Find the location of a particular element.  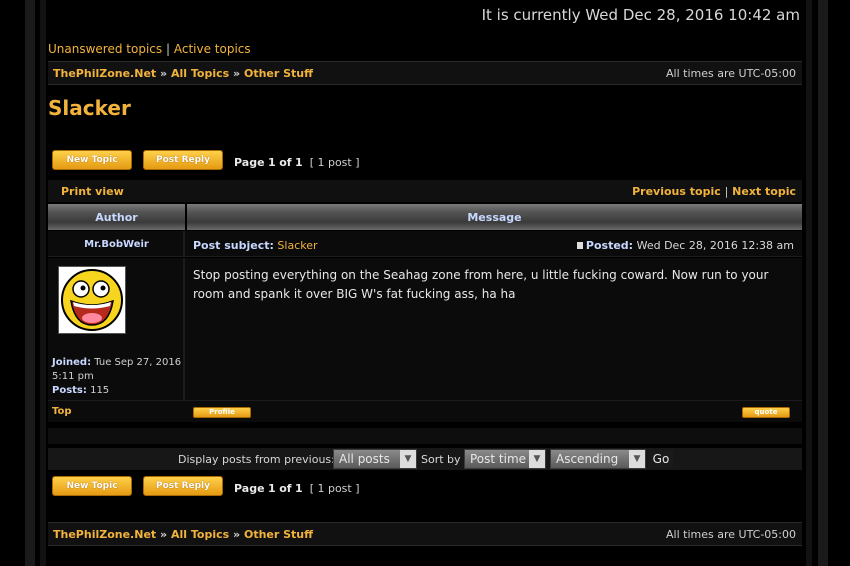

post-author-cell: Mr.BobWeir is located at coordinates (116, 243).